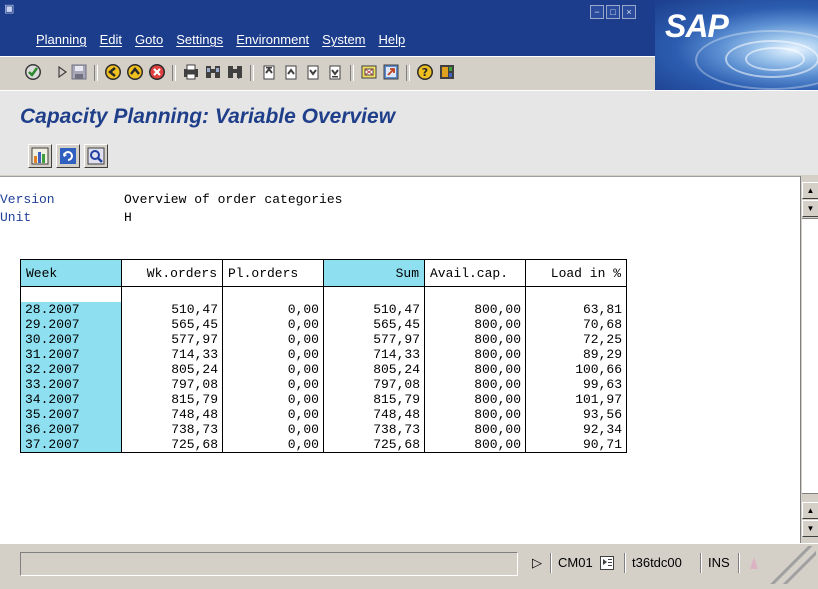  Describe the element at coordinates (810, 356) in the screenshot. I see `scrollbar-track` at that location.